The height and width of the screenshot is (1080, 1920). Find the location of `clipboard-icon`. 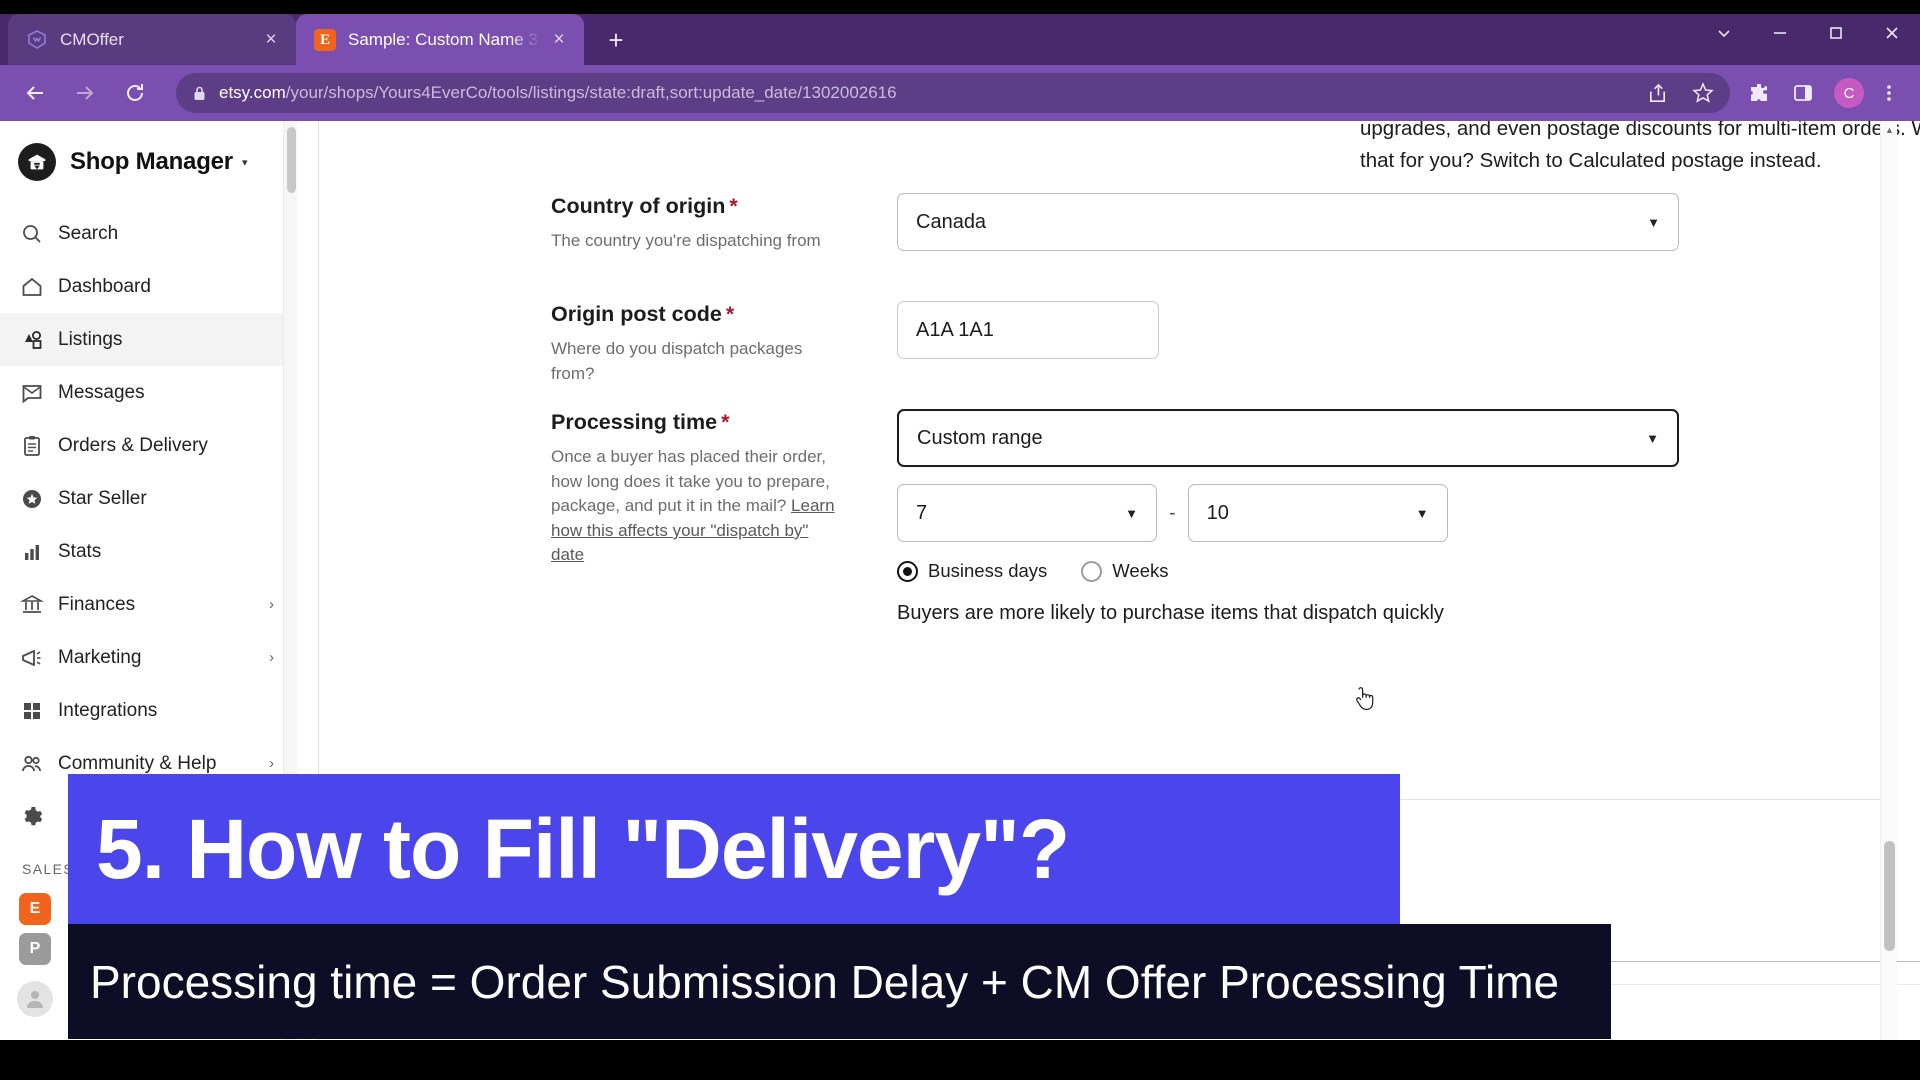

clipboard-icon is located at coordinates (39, 446).